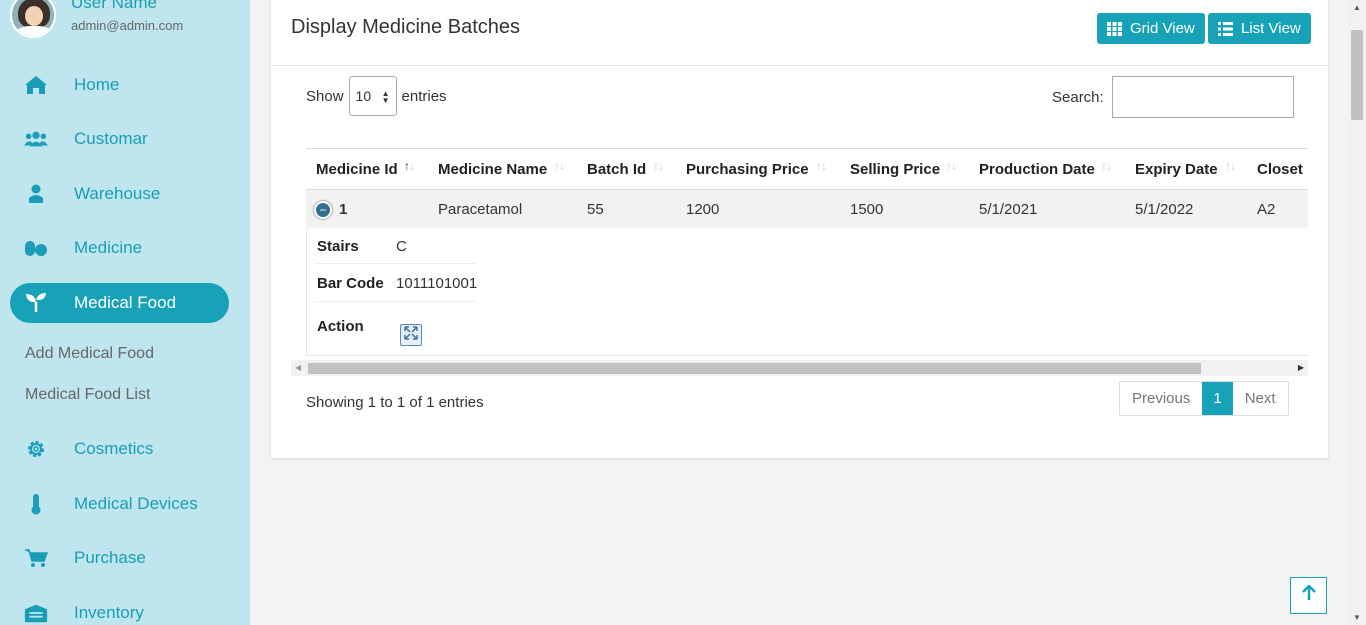 This screenshot has width=1366, height=625. I want to click on table-info: Showing 1 to 1 of 1 entries, so click(395, 402).